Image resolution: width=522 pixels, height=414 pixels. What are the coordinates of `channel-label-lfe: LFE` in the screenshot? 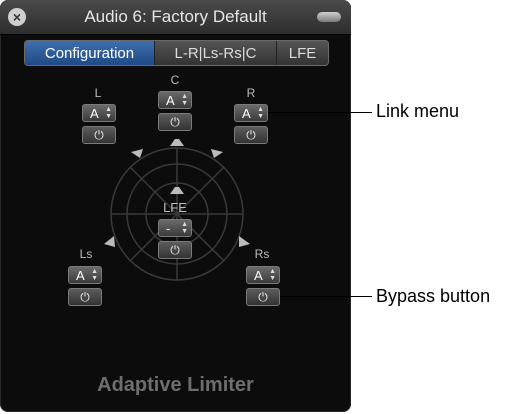 It's located at (175, 207).